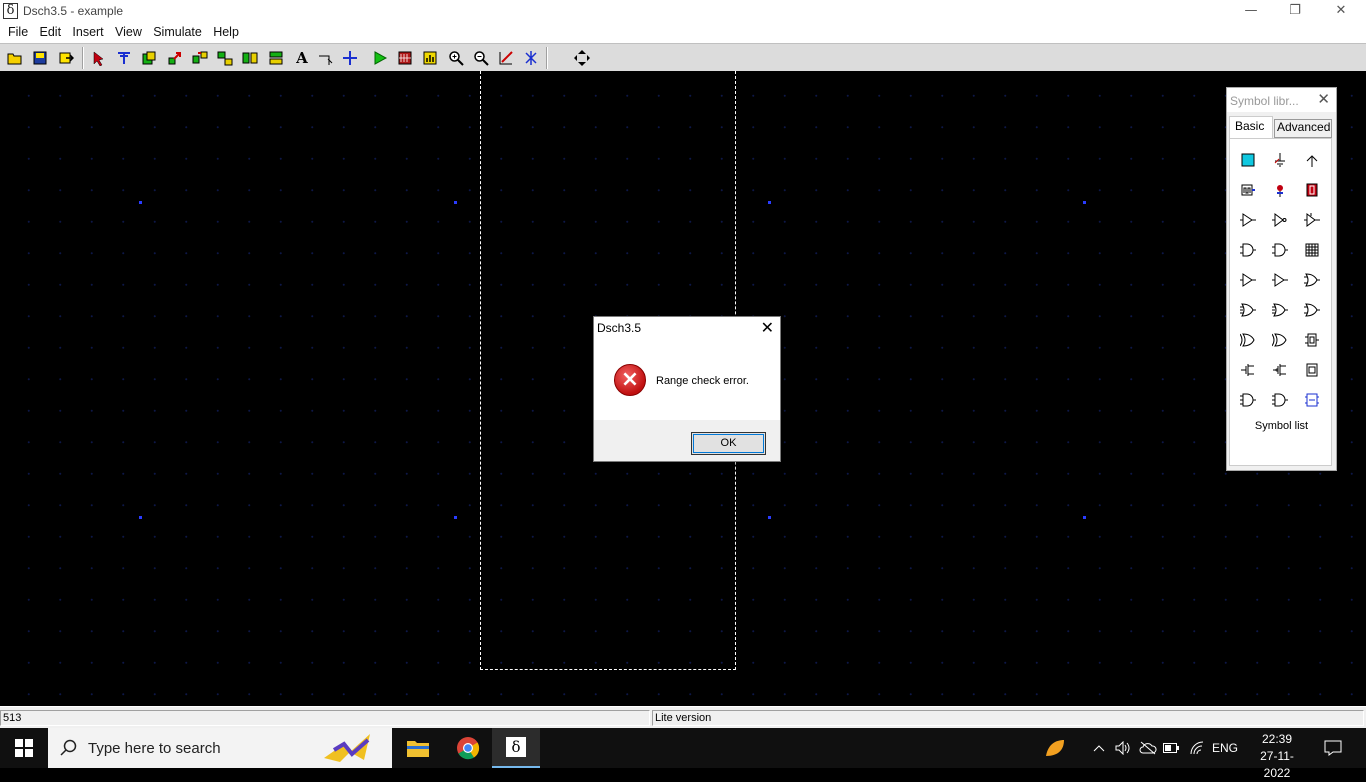 Image resolution: width=1366 pixels, height=782 pixels. Describe the element at coordinates (1341, 11) in the screenshot. I see `close-button: ✕` at that location.